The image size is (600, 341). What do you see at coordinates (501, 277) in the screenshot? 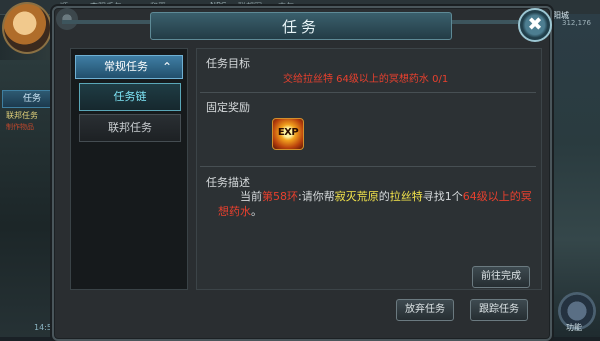
I see `goto-complete-button: 前往完成` at bounding box center [501, 277].